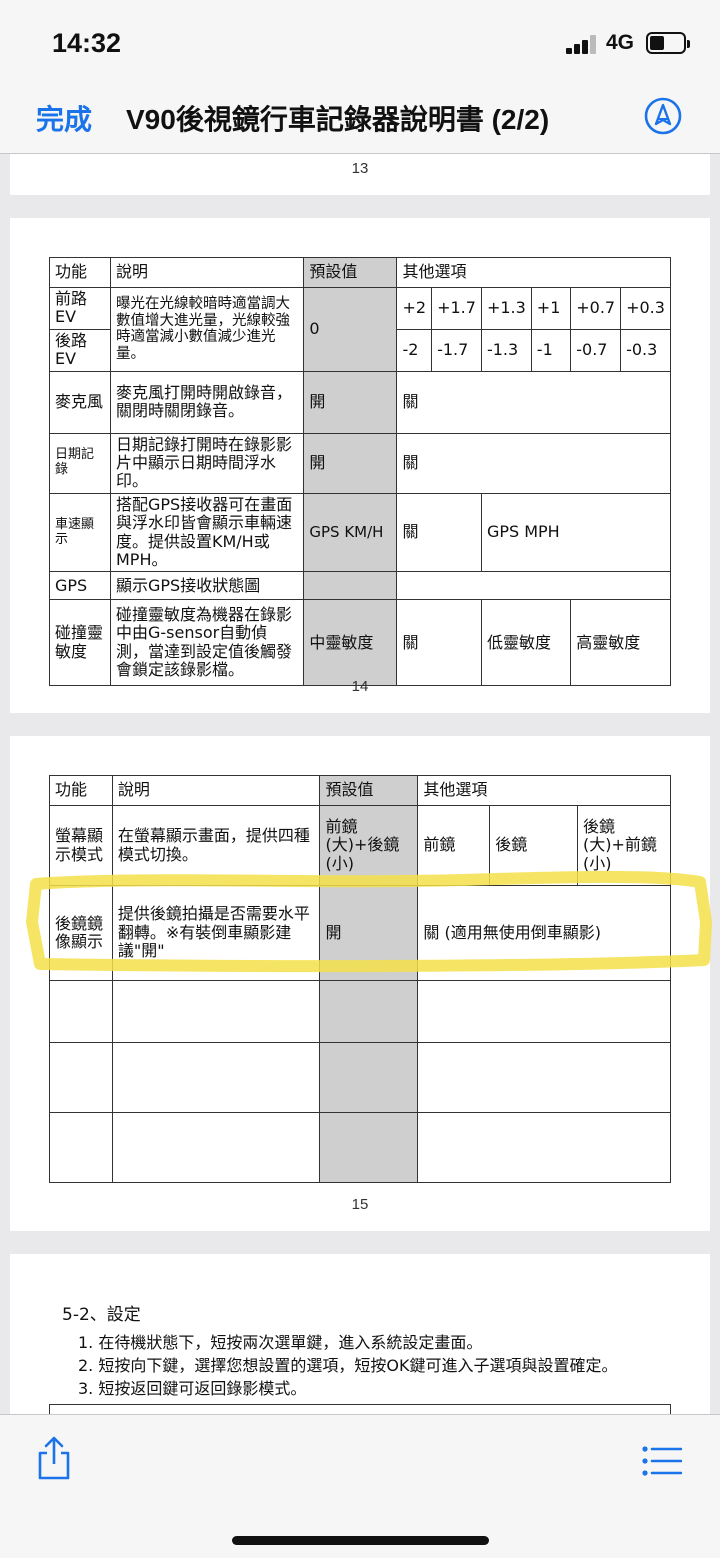  I want to click on section-title: 5-2、設定, so click(101, 1315).